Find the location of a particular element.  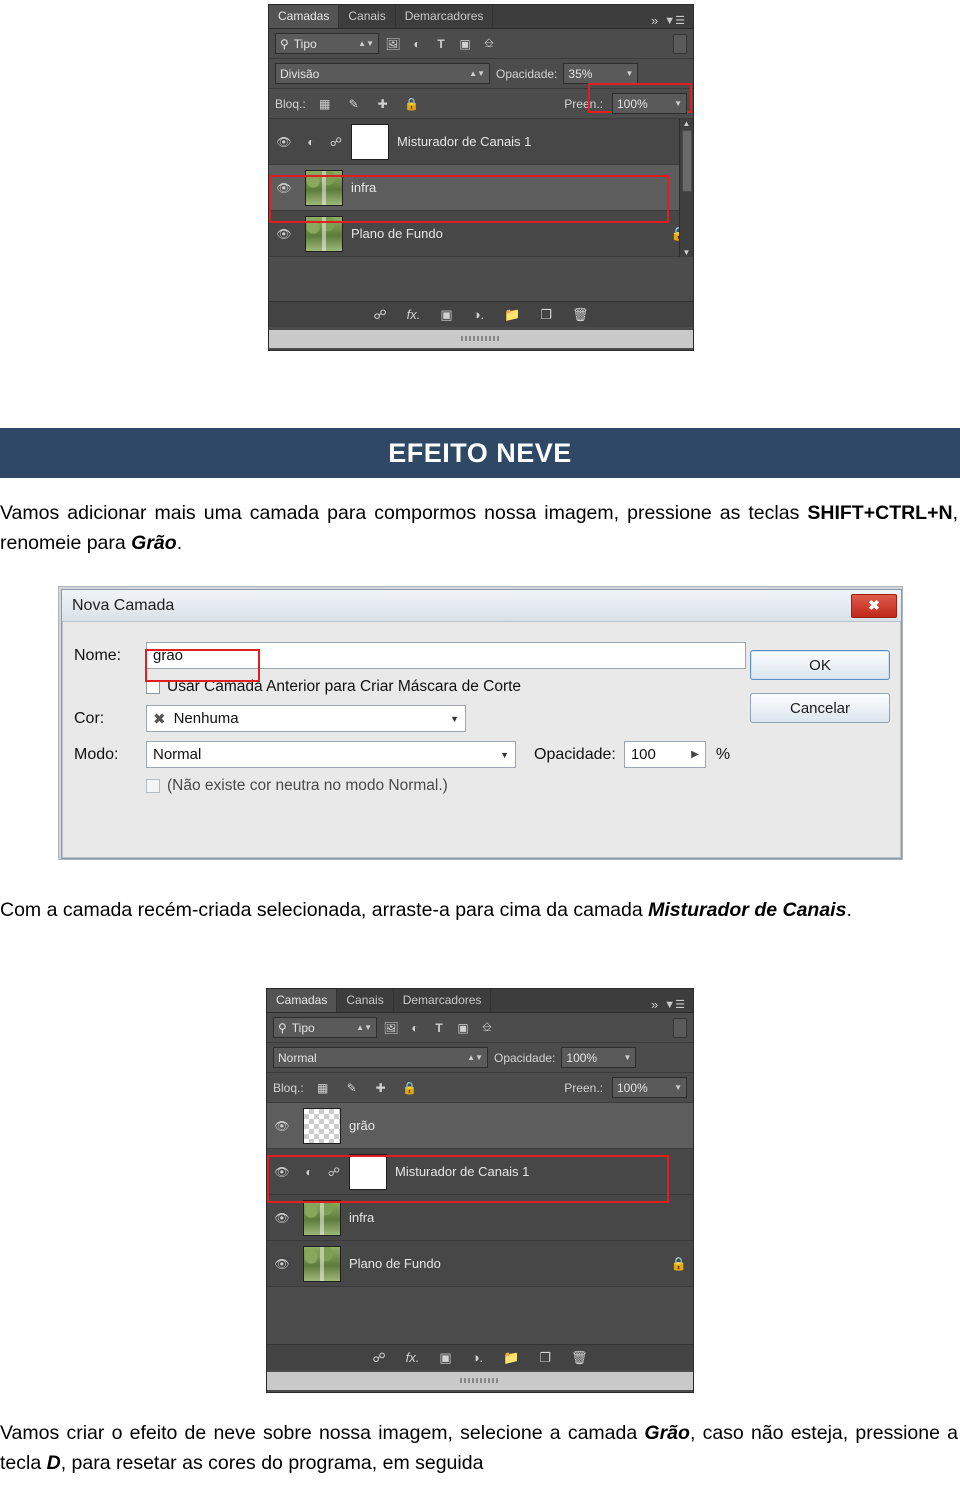

lock-row-bottom: Bloq.: ▦ ✎ ✚ 🔒 Preen.: 100% ▼ is located at coordinates (480, 1088).